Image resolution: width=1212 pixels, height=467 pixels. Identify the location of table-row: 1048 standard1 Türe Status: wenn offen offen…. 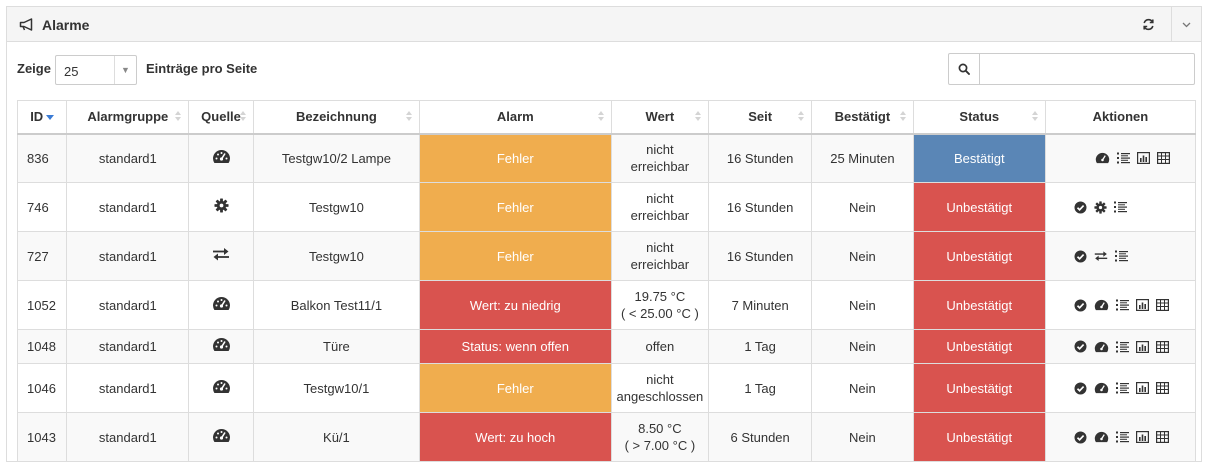
(606, 346).